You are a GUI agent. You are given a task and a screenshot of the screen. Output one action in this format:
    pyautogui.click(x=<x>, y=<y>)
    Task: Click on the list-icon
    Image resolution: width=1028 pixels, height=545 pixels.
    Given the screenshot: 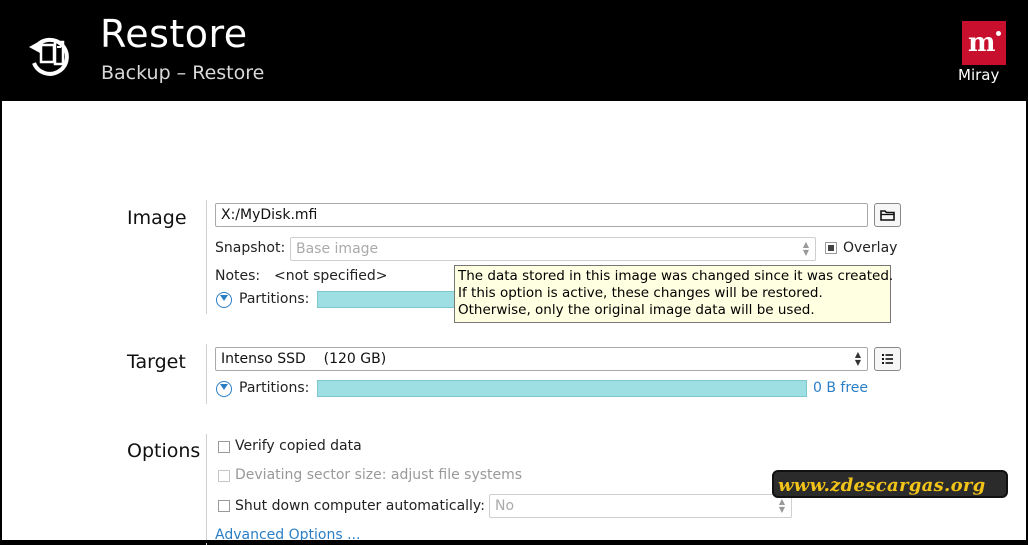 What is the action you would take?
    pyautogui.click(x=887, y=359)
    